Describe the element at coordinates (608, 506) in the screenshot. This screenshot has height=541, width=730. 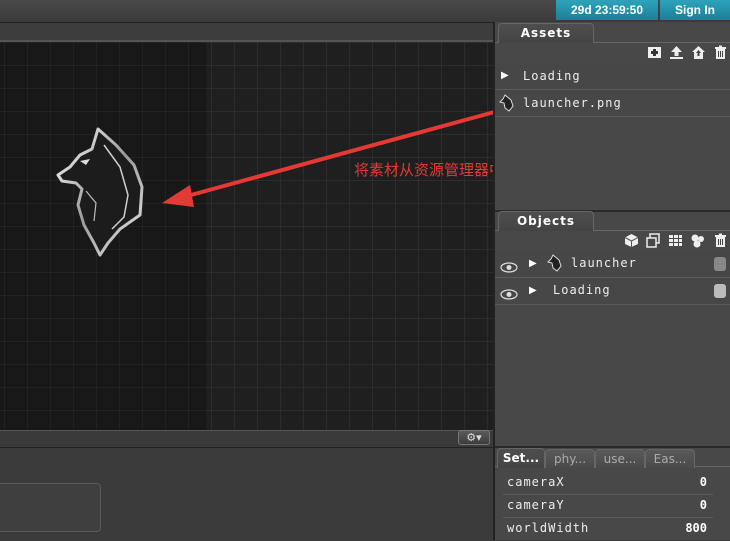
I see `property-row-cameray: cameraY 0` at that location.